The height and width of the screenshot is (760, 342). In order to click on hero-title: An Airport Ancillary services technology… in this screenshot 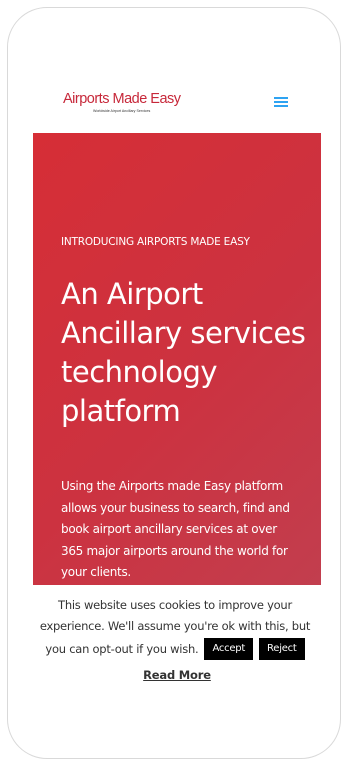, I will do `click(183, 352)`.